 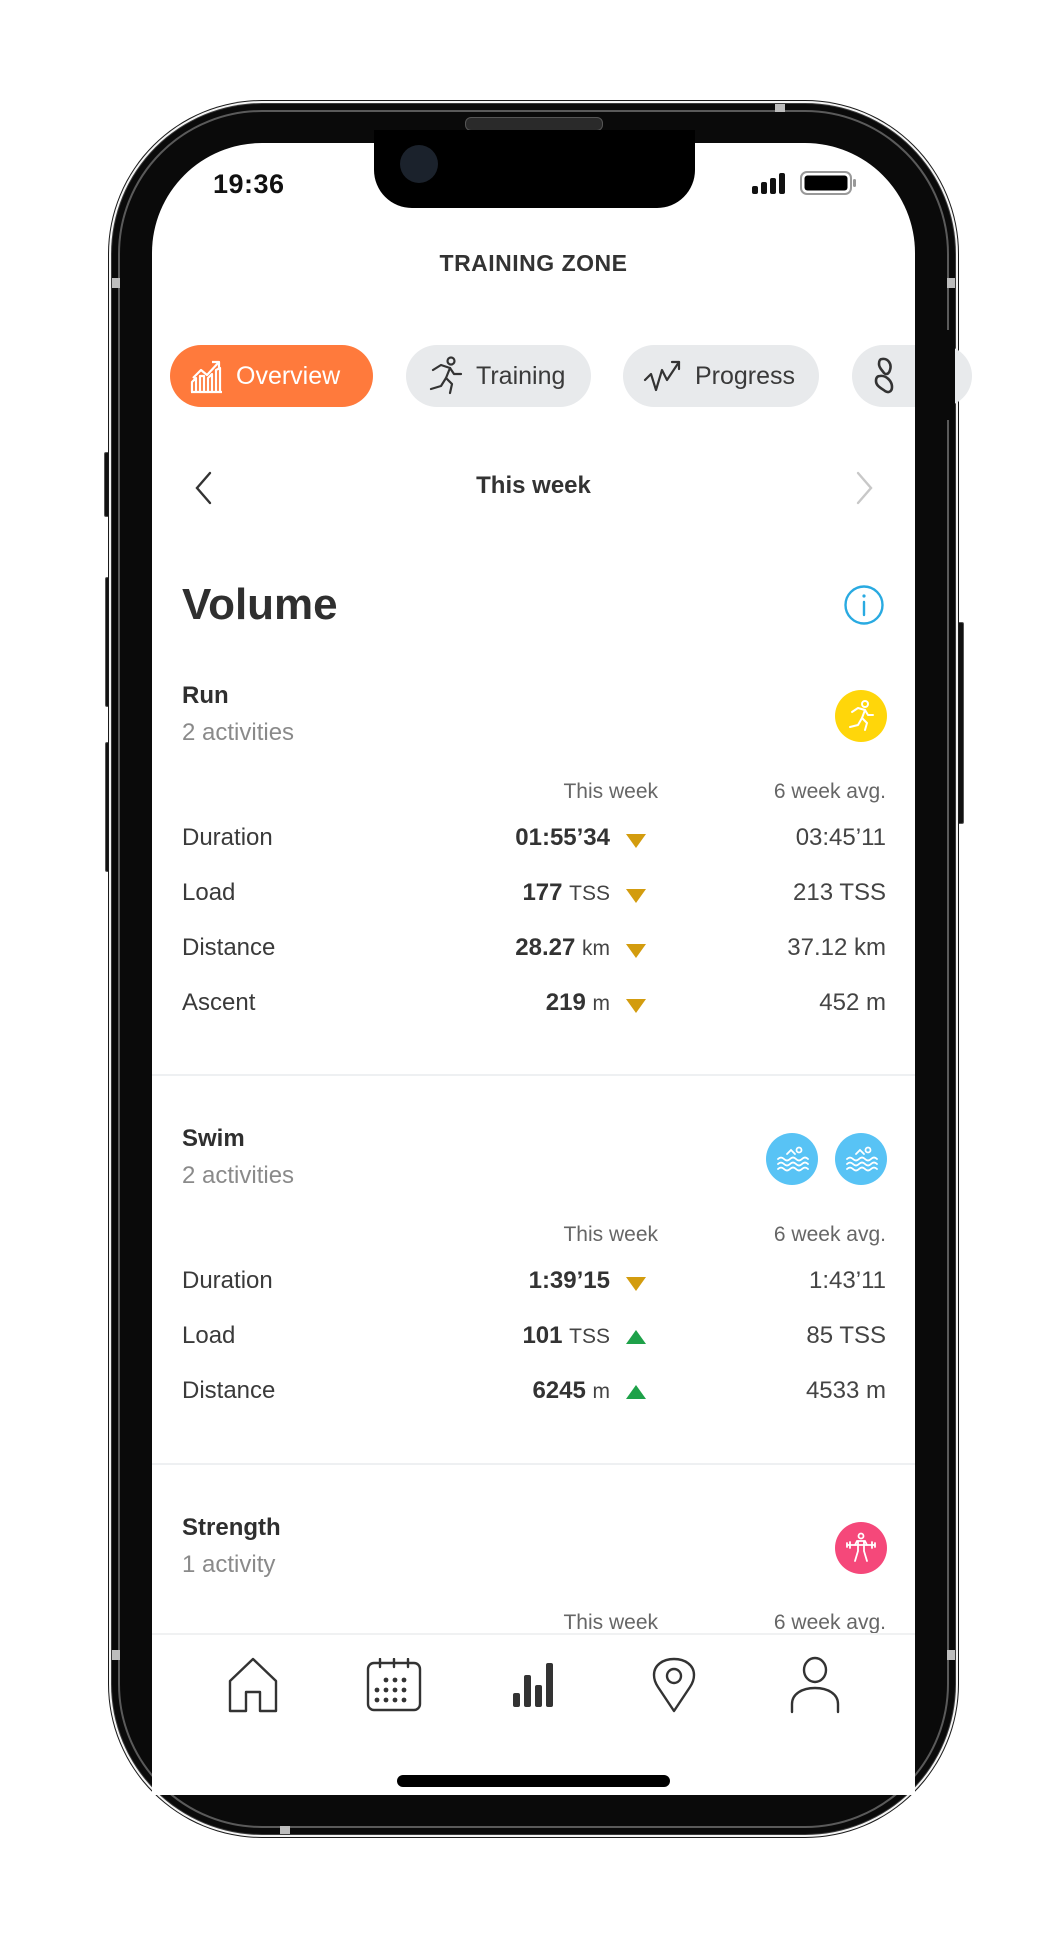 I want to click on value-number: 1:39’15, so click(x=569, y=1280).